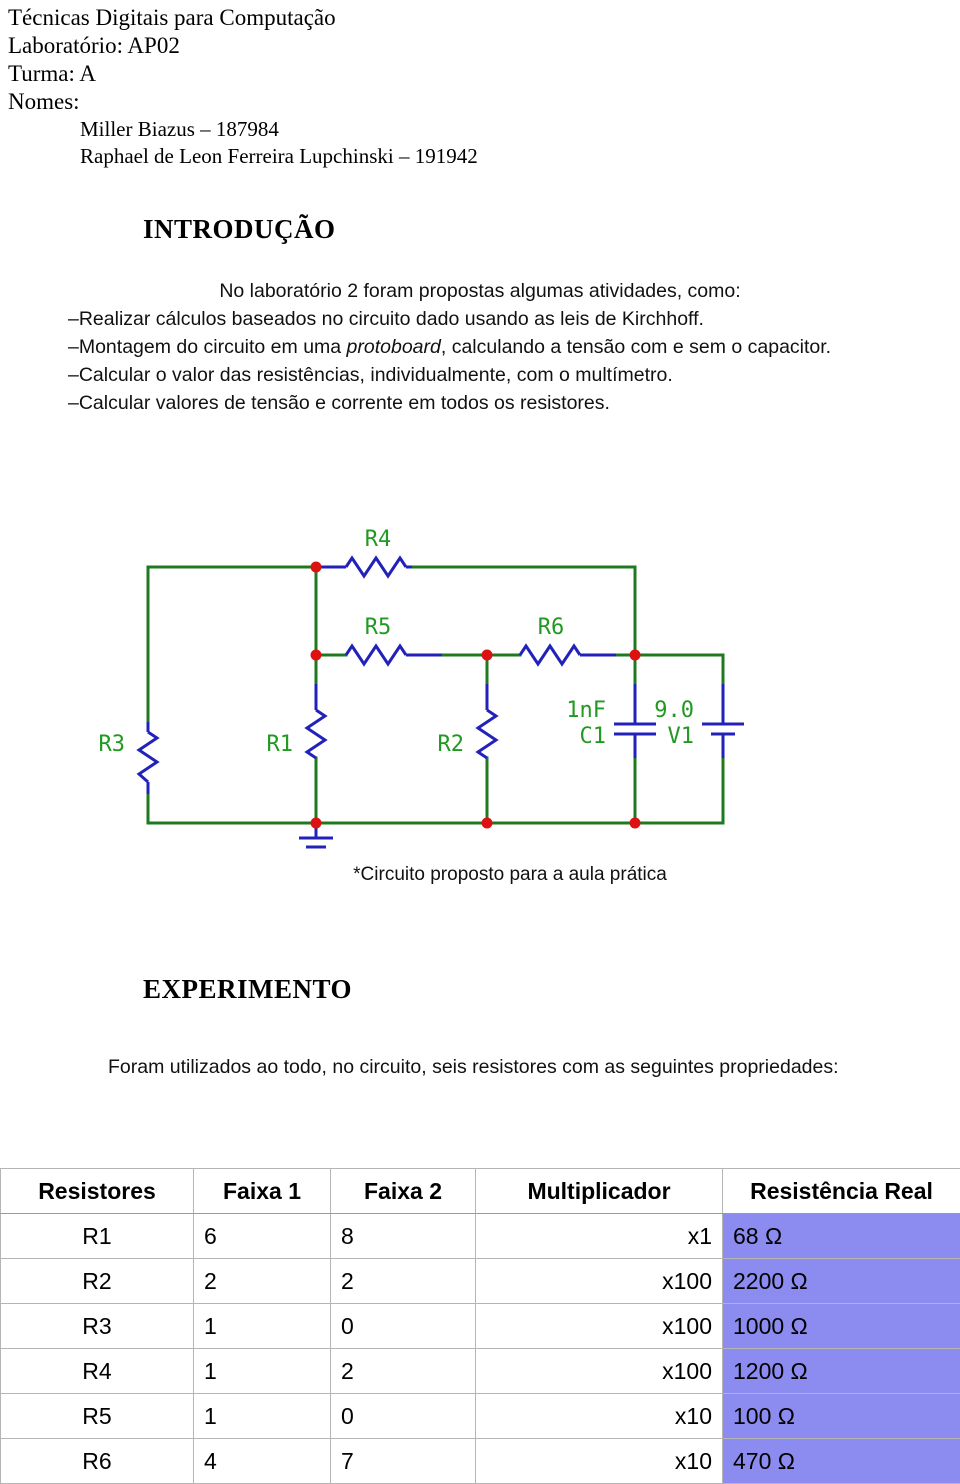 The height and width of the screenshot is (1484, 960). I want to click on intro-item-2-prefix: –Montagem do circuito em uma, so click(207, 347).